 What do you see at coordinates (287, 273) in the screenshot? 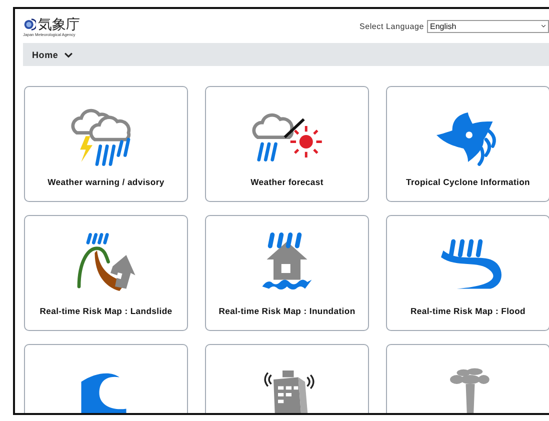
I see `menu-tile: Real-time Risk Map : Inundation` at bounding box center [287, 273].